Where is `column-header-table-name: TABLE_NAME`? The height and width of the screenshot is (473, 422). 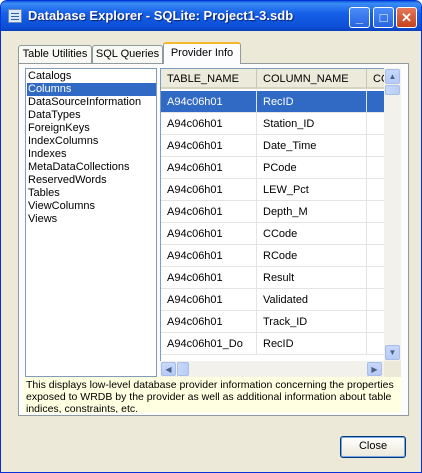 column-header-table-name: TABLE_NAME is located at coordinates (209, 79).